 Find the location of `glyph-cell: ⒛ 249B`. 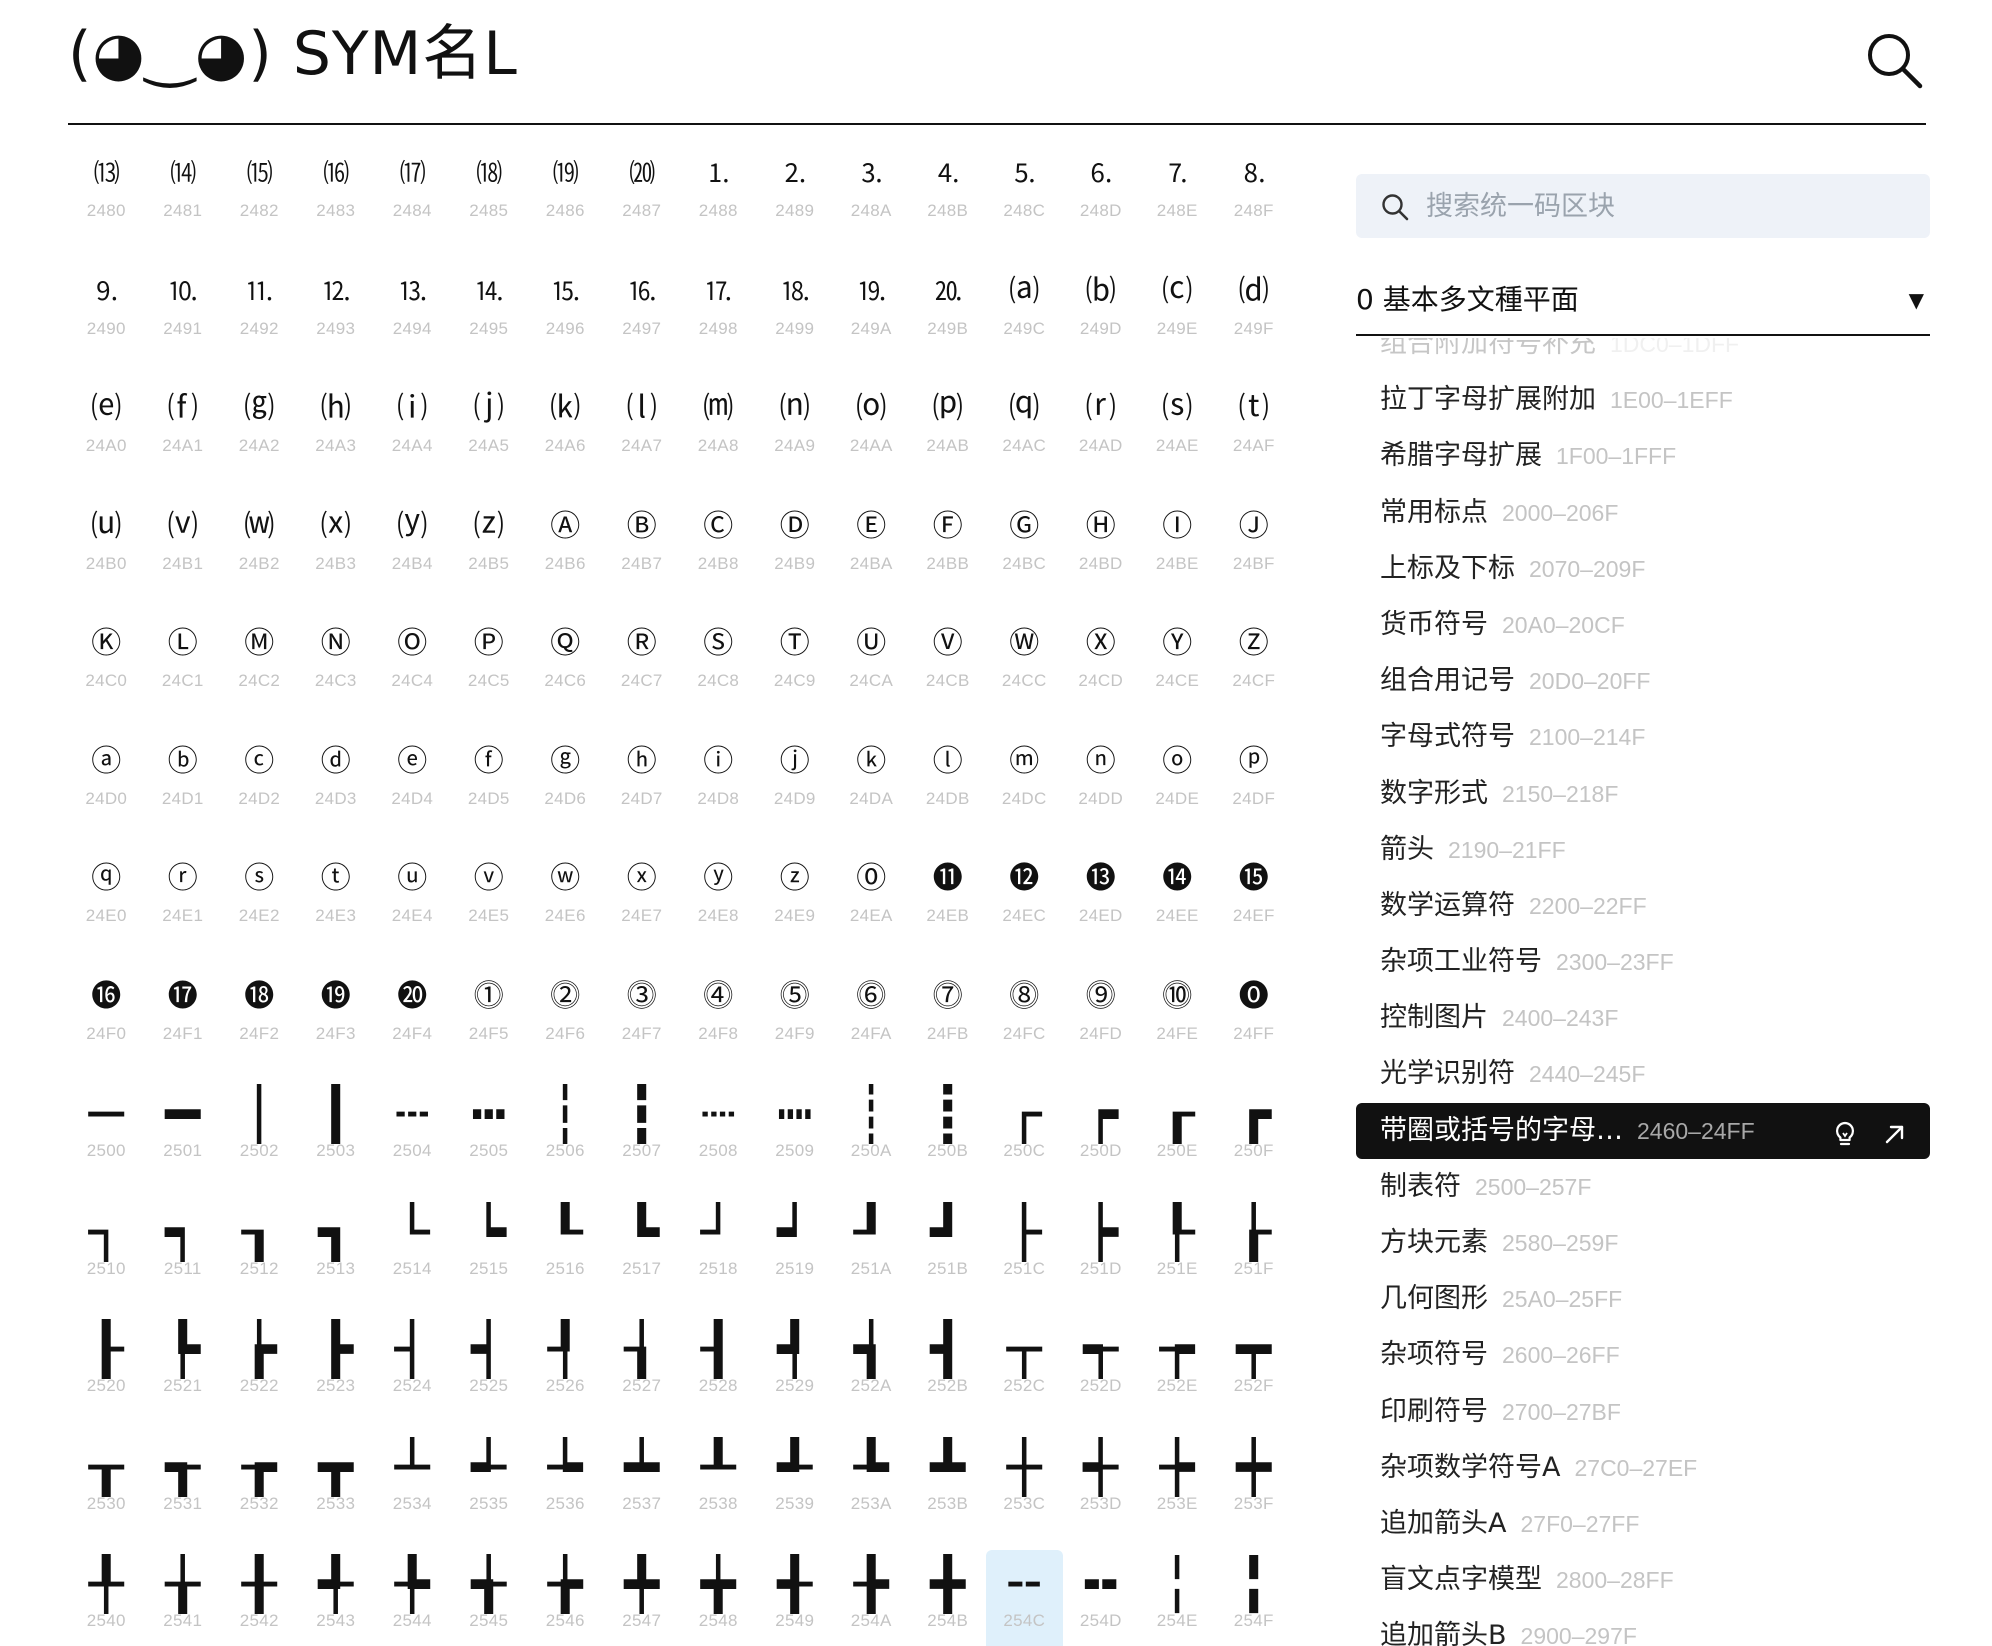

glyph-cell: ⒛ 249B is located at coordinates (948, 317).